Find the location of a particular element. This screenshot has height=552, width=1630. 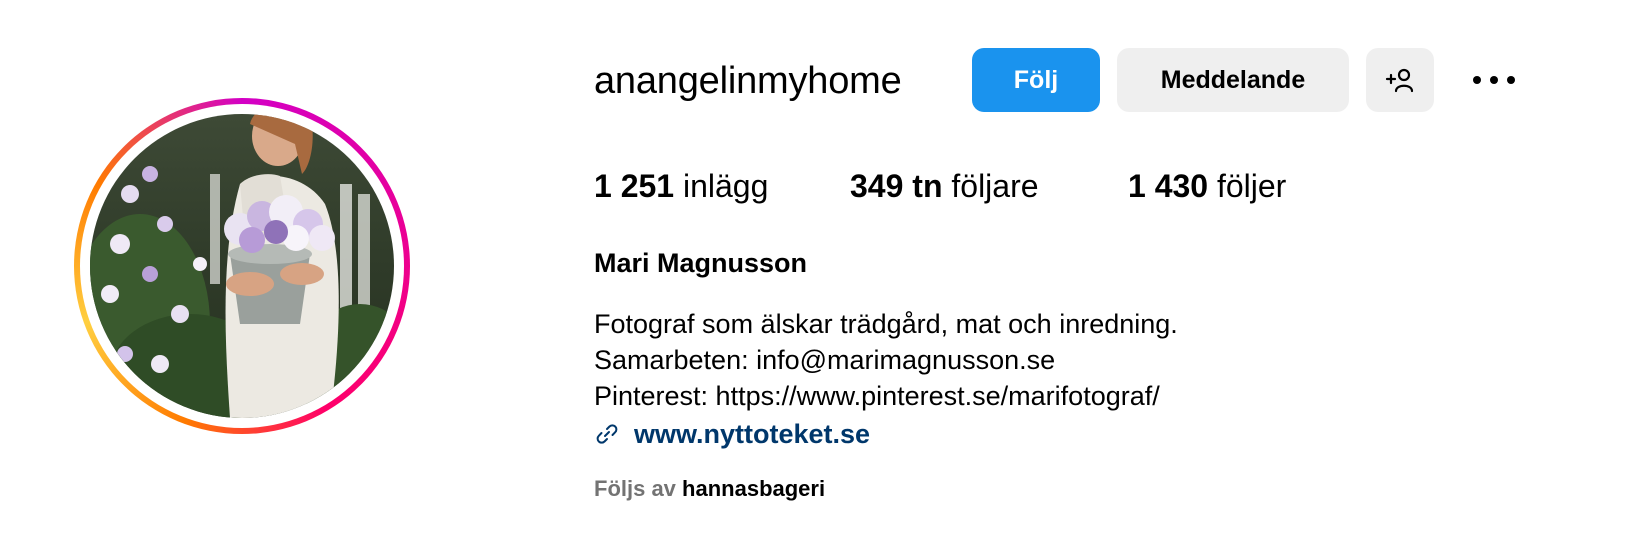

website-link-row: www.nyttoteket.se is located at coordinates (732, 434).